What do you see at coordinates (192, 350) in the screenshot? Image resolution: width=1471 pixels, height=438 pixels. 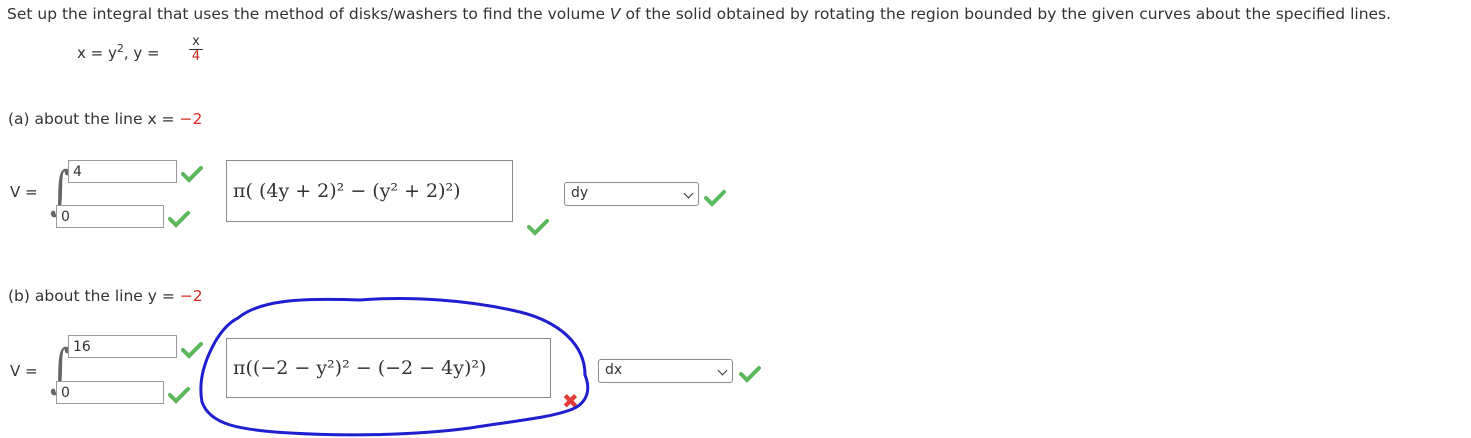 I see `part-b-upper-check-icon` at bounding box center [192, 350].